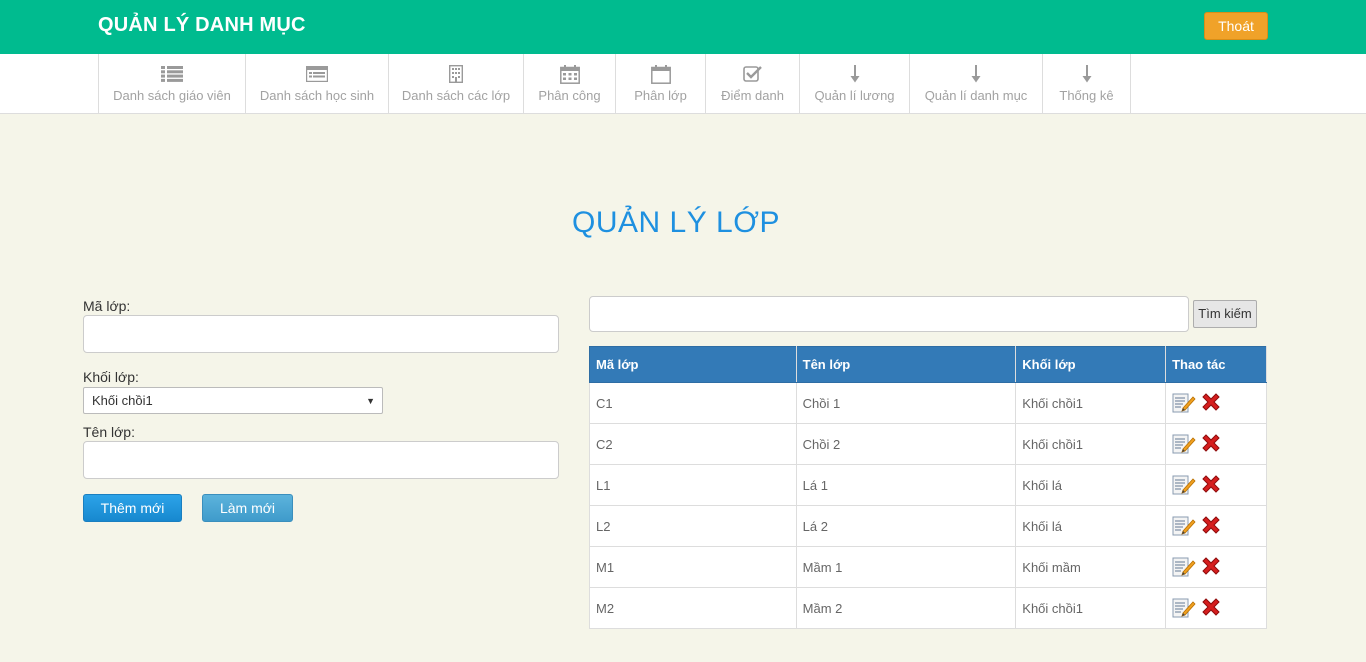  I want to click on table-row: M2 Mầm 2 Khối chồi1, so click(928, 608).